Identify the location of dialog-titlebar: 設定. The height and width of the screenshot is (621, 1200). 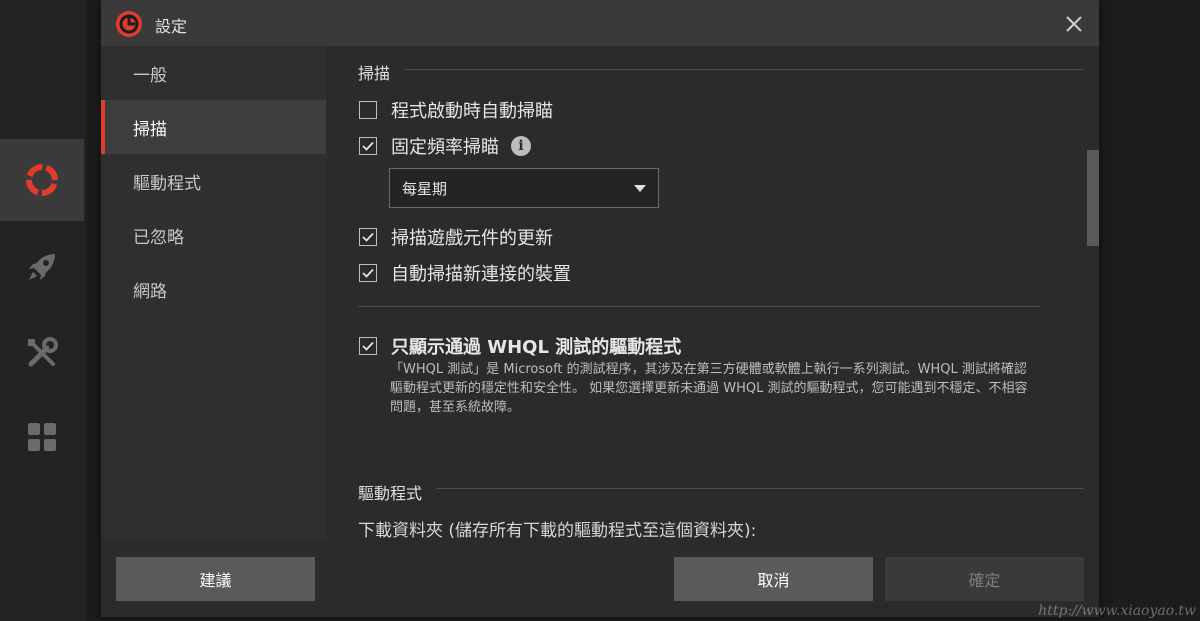
(600, 23).